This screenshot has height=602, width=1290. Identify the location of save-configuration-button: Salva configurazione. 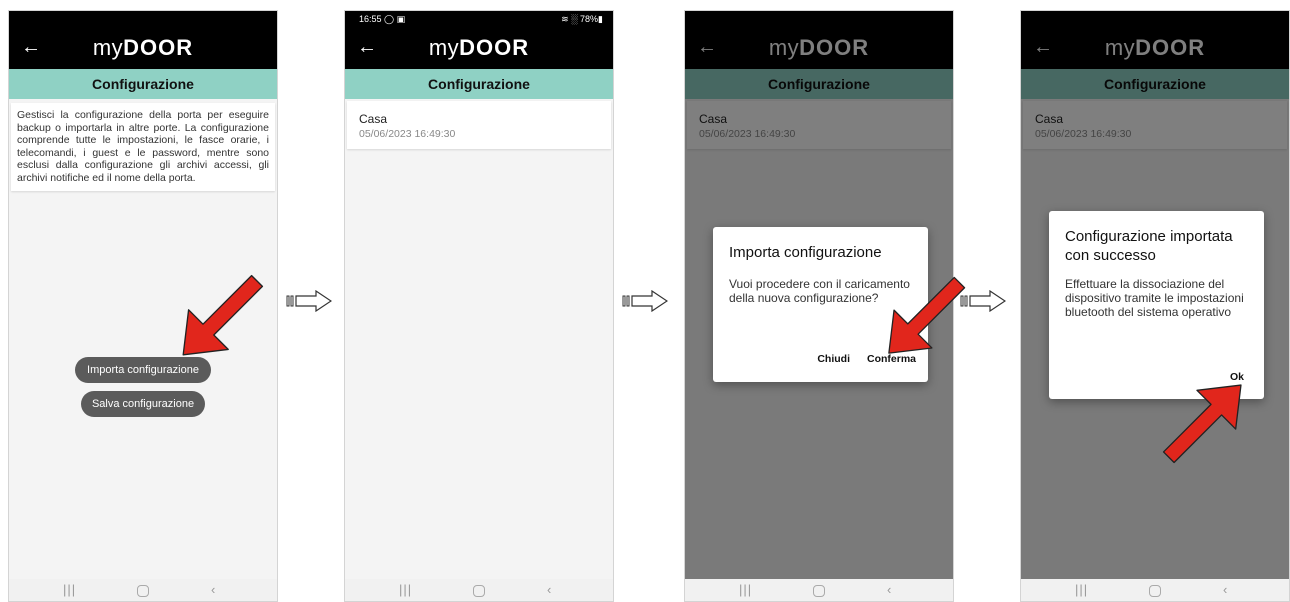
(143, 404).